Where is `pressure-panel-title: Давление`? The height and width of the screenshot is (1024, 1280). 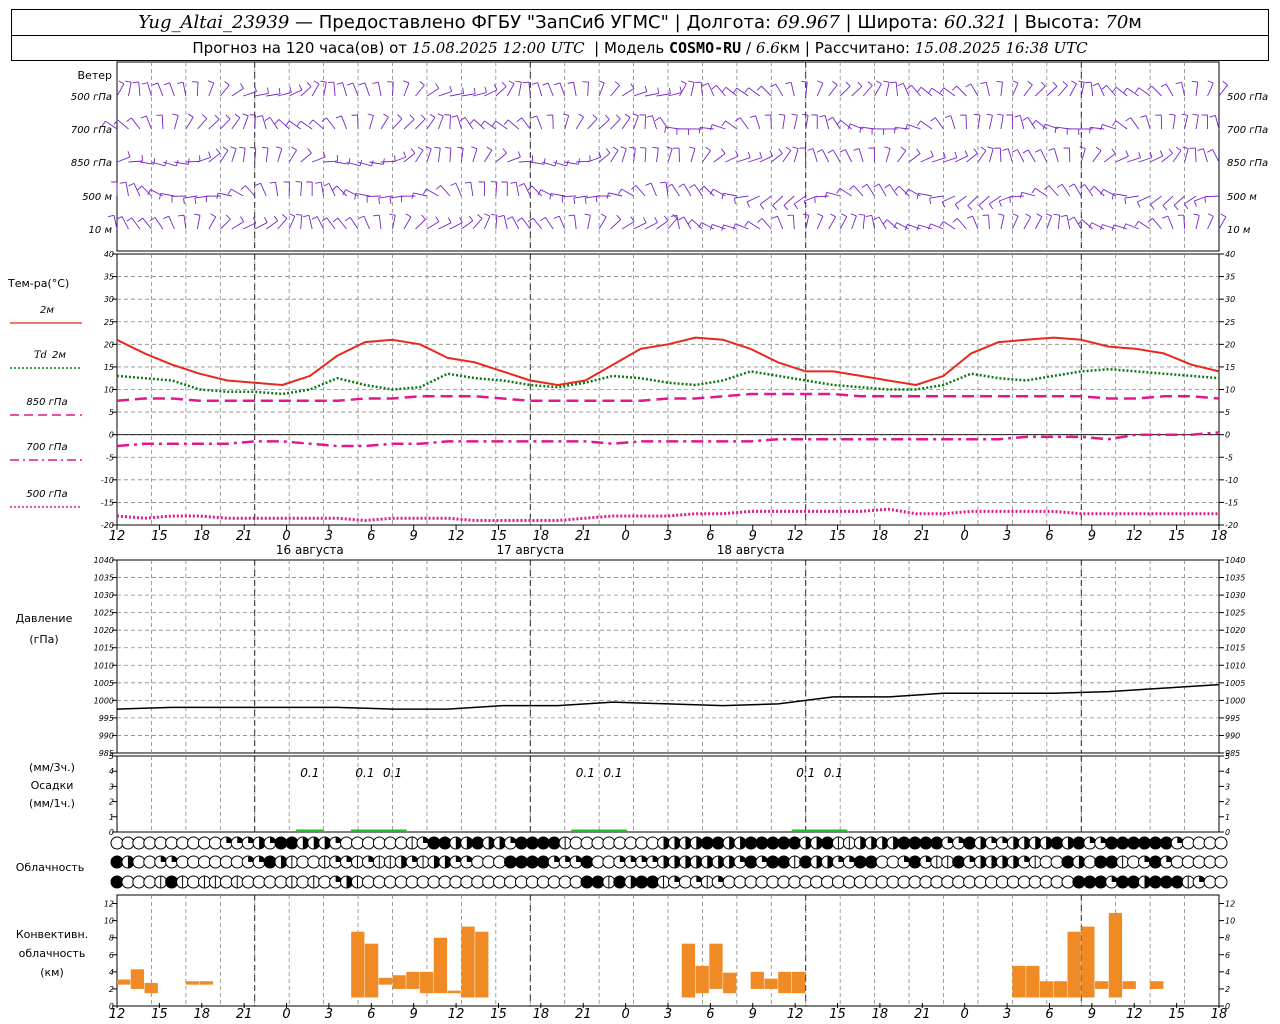 pressure-panel-title: Давление is located at coordinates (44, 618).